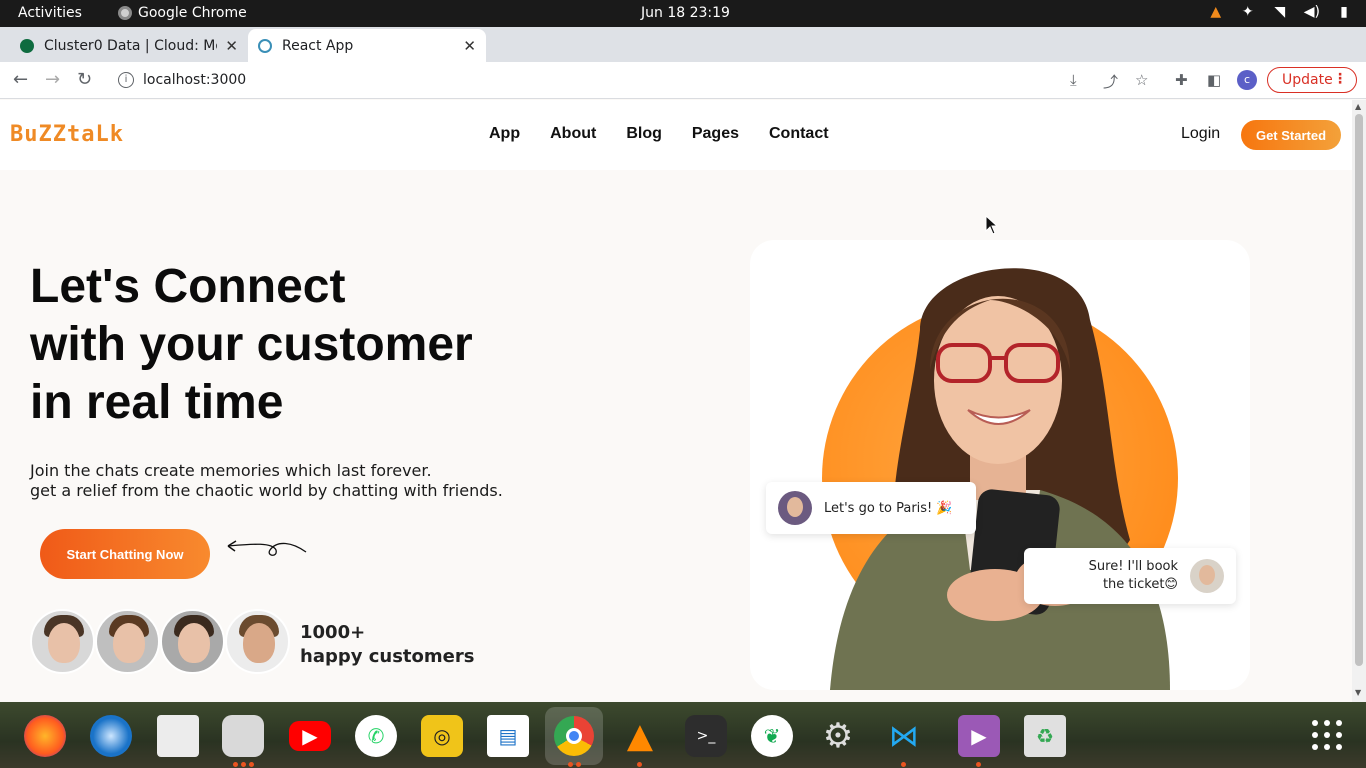 The width and height of the screenshot is (1366, 768). What do you see at coordinates (1181, 80) in the screenshot?
I see `extensions-icon: ✚` at bounding box center [1181, 80].